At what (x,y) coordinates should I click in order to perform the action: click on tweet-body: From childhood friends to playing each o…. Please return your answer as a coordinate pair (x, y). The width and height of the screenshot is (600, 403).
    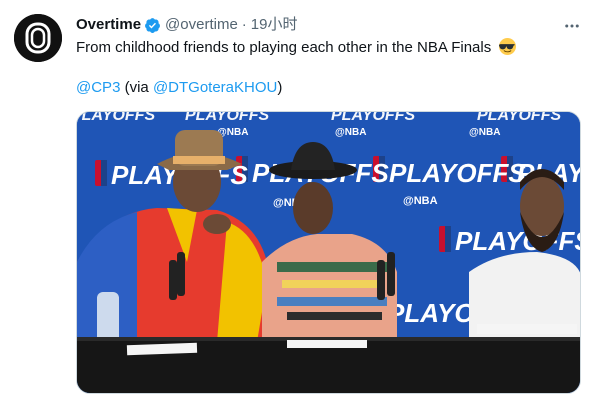
    Looking at the image, I should click on (284, 47).